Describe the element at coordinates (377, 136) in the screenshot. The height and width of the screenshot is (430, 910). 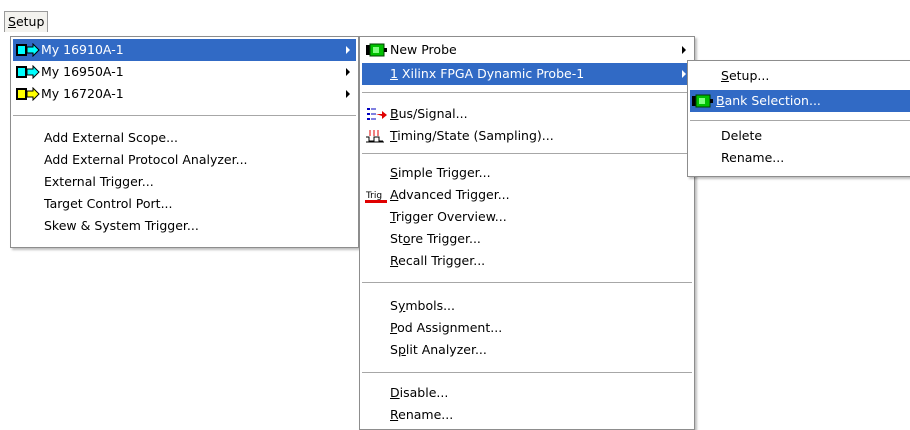
I see `timing-state-icon` at that location.